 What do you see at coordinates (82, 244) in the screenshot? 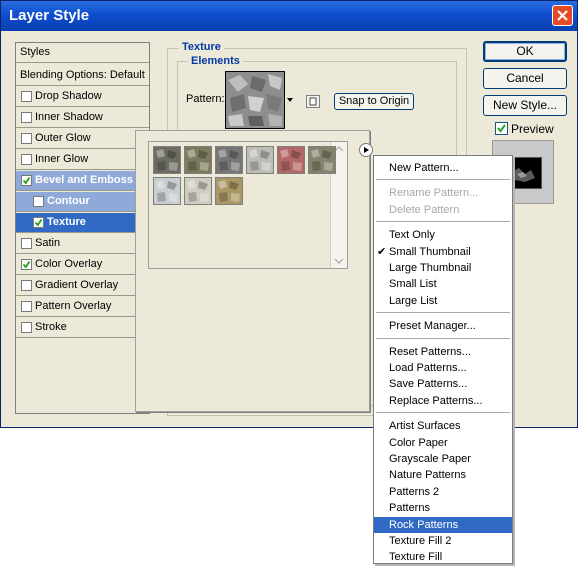
I see `style-item-satin: Satin` at bounding box center [82, 244].